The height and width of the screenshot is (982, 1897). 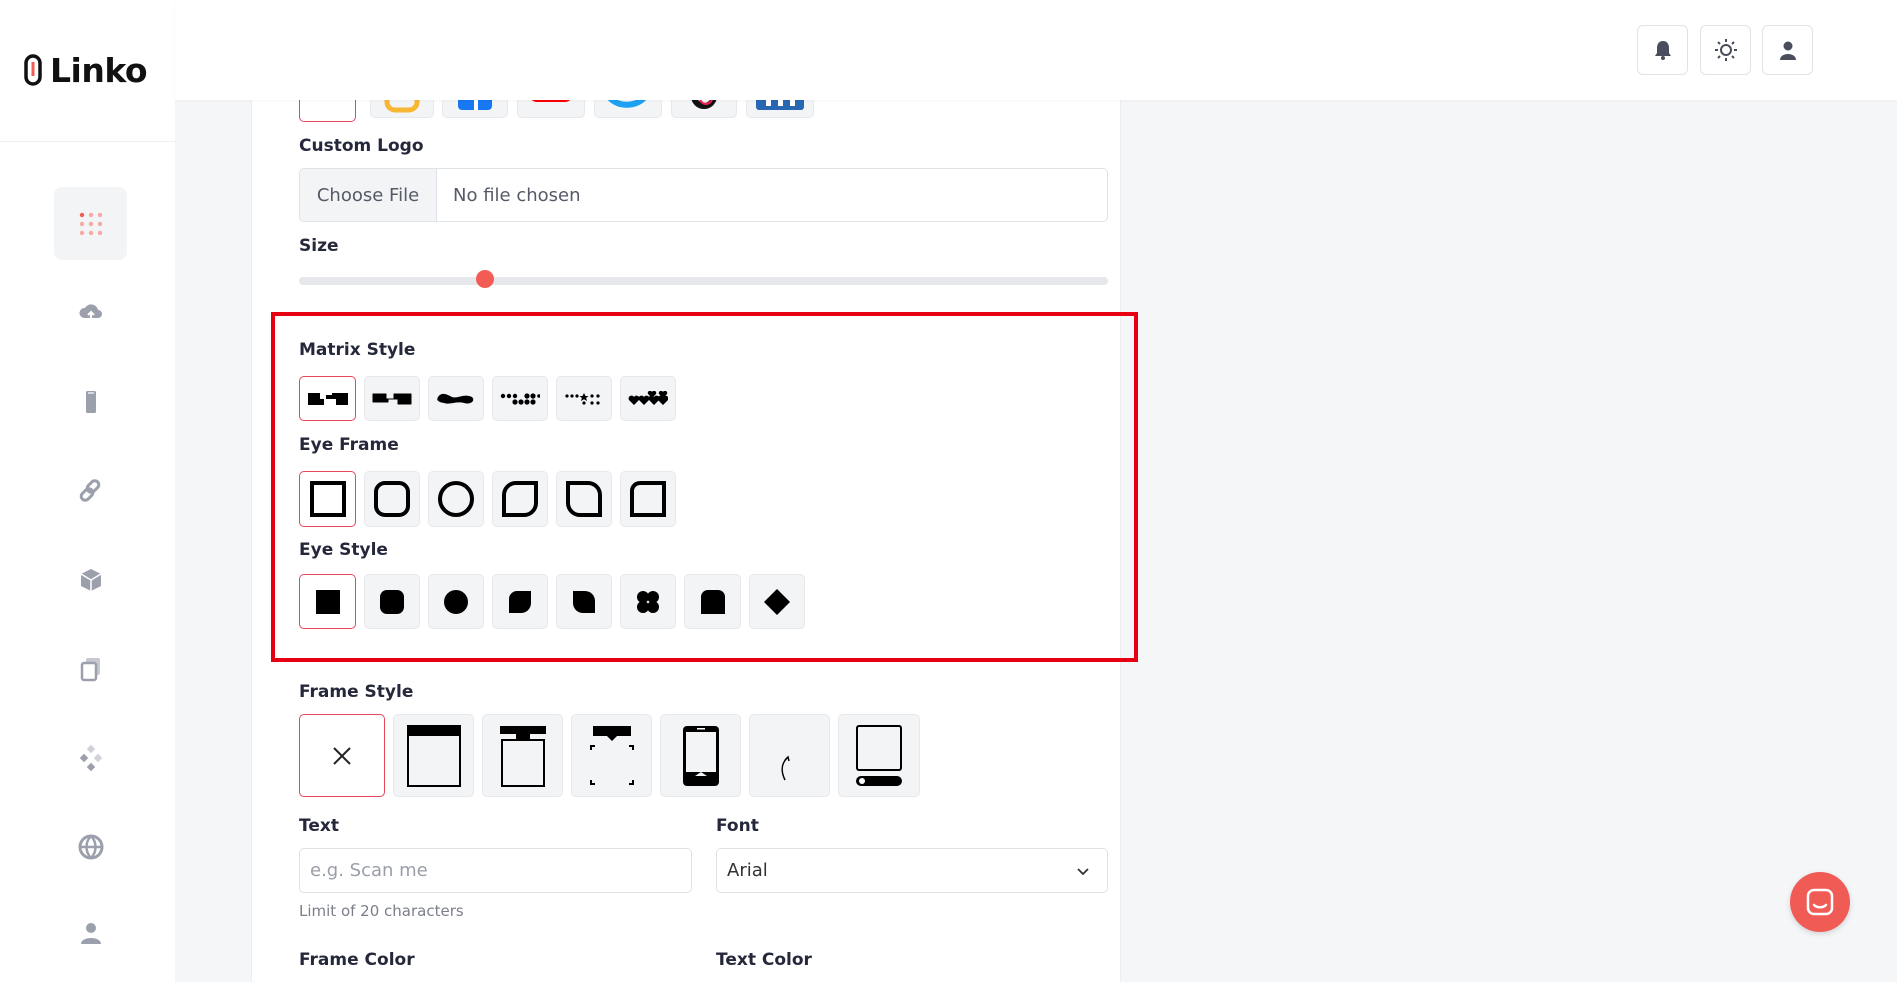 I want to click on font-select-value: Arial, so click(x=747, y=870).